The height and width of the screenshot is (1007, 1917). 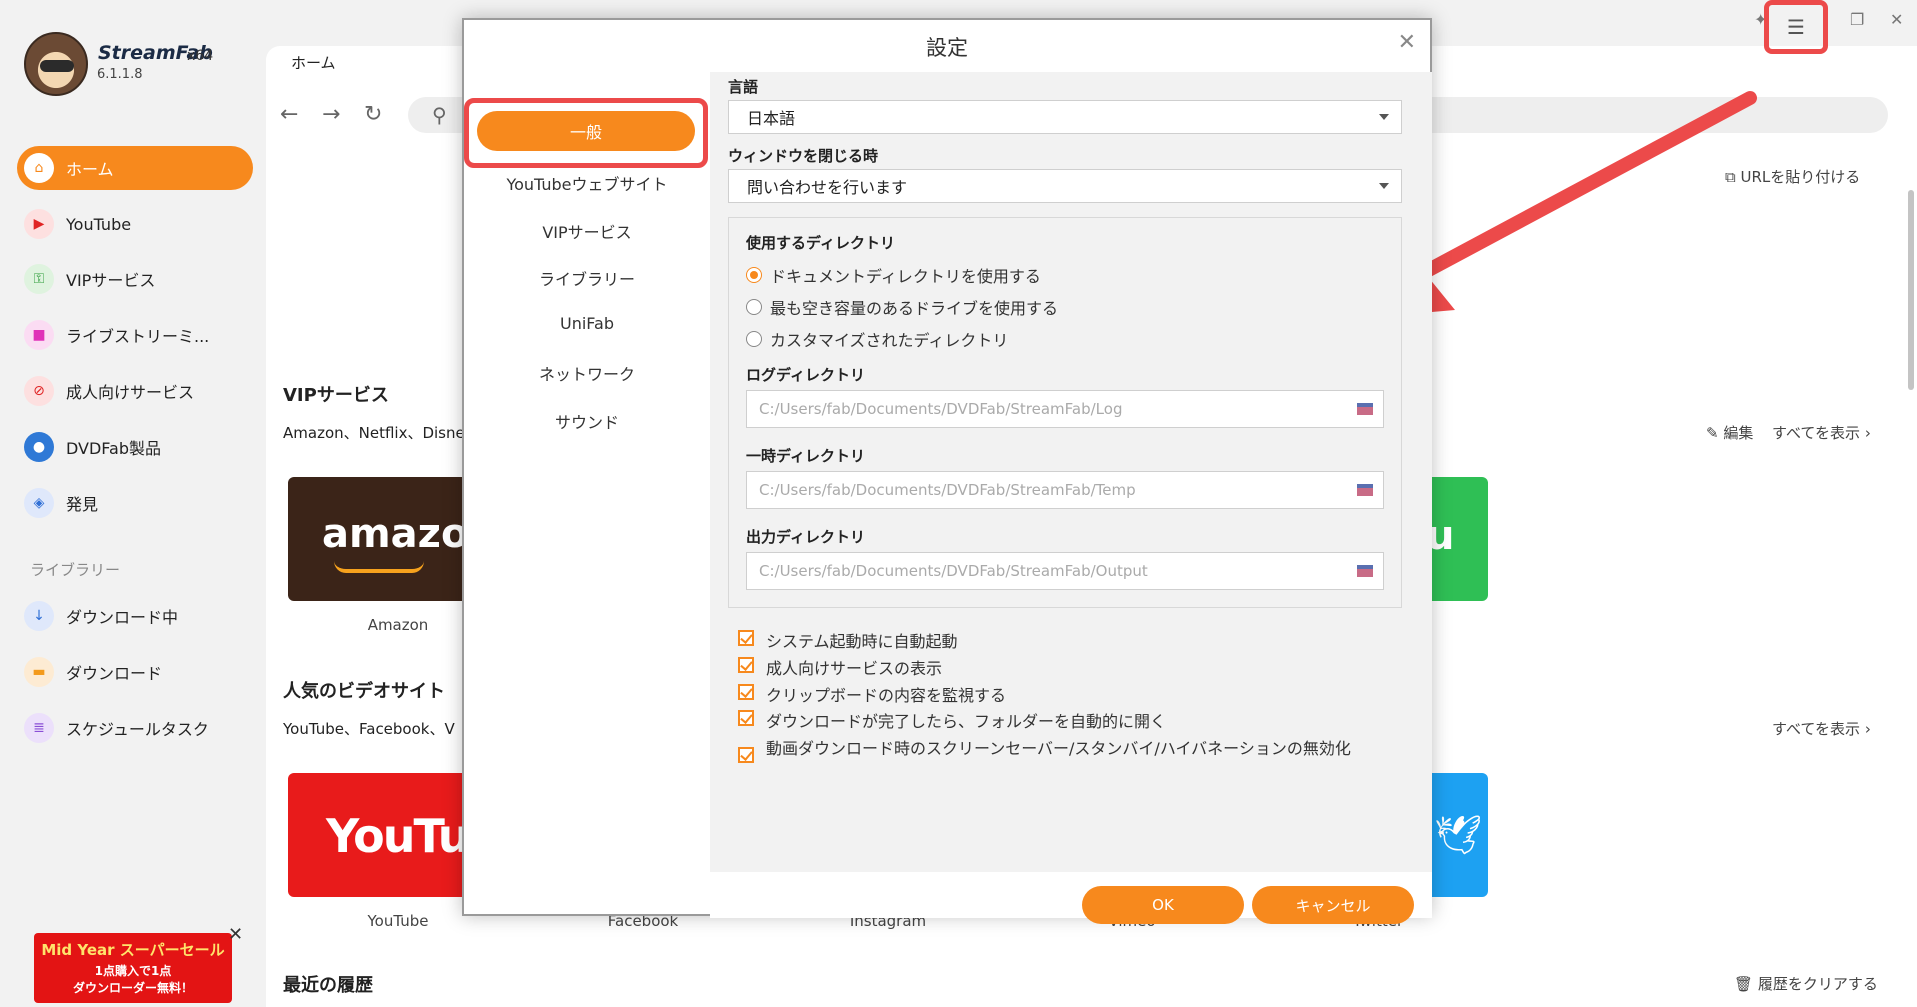 I want to click on close-window-icon: ✕, so click(x=1896, y=19).